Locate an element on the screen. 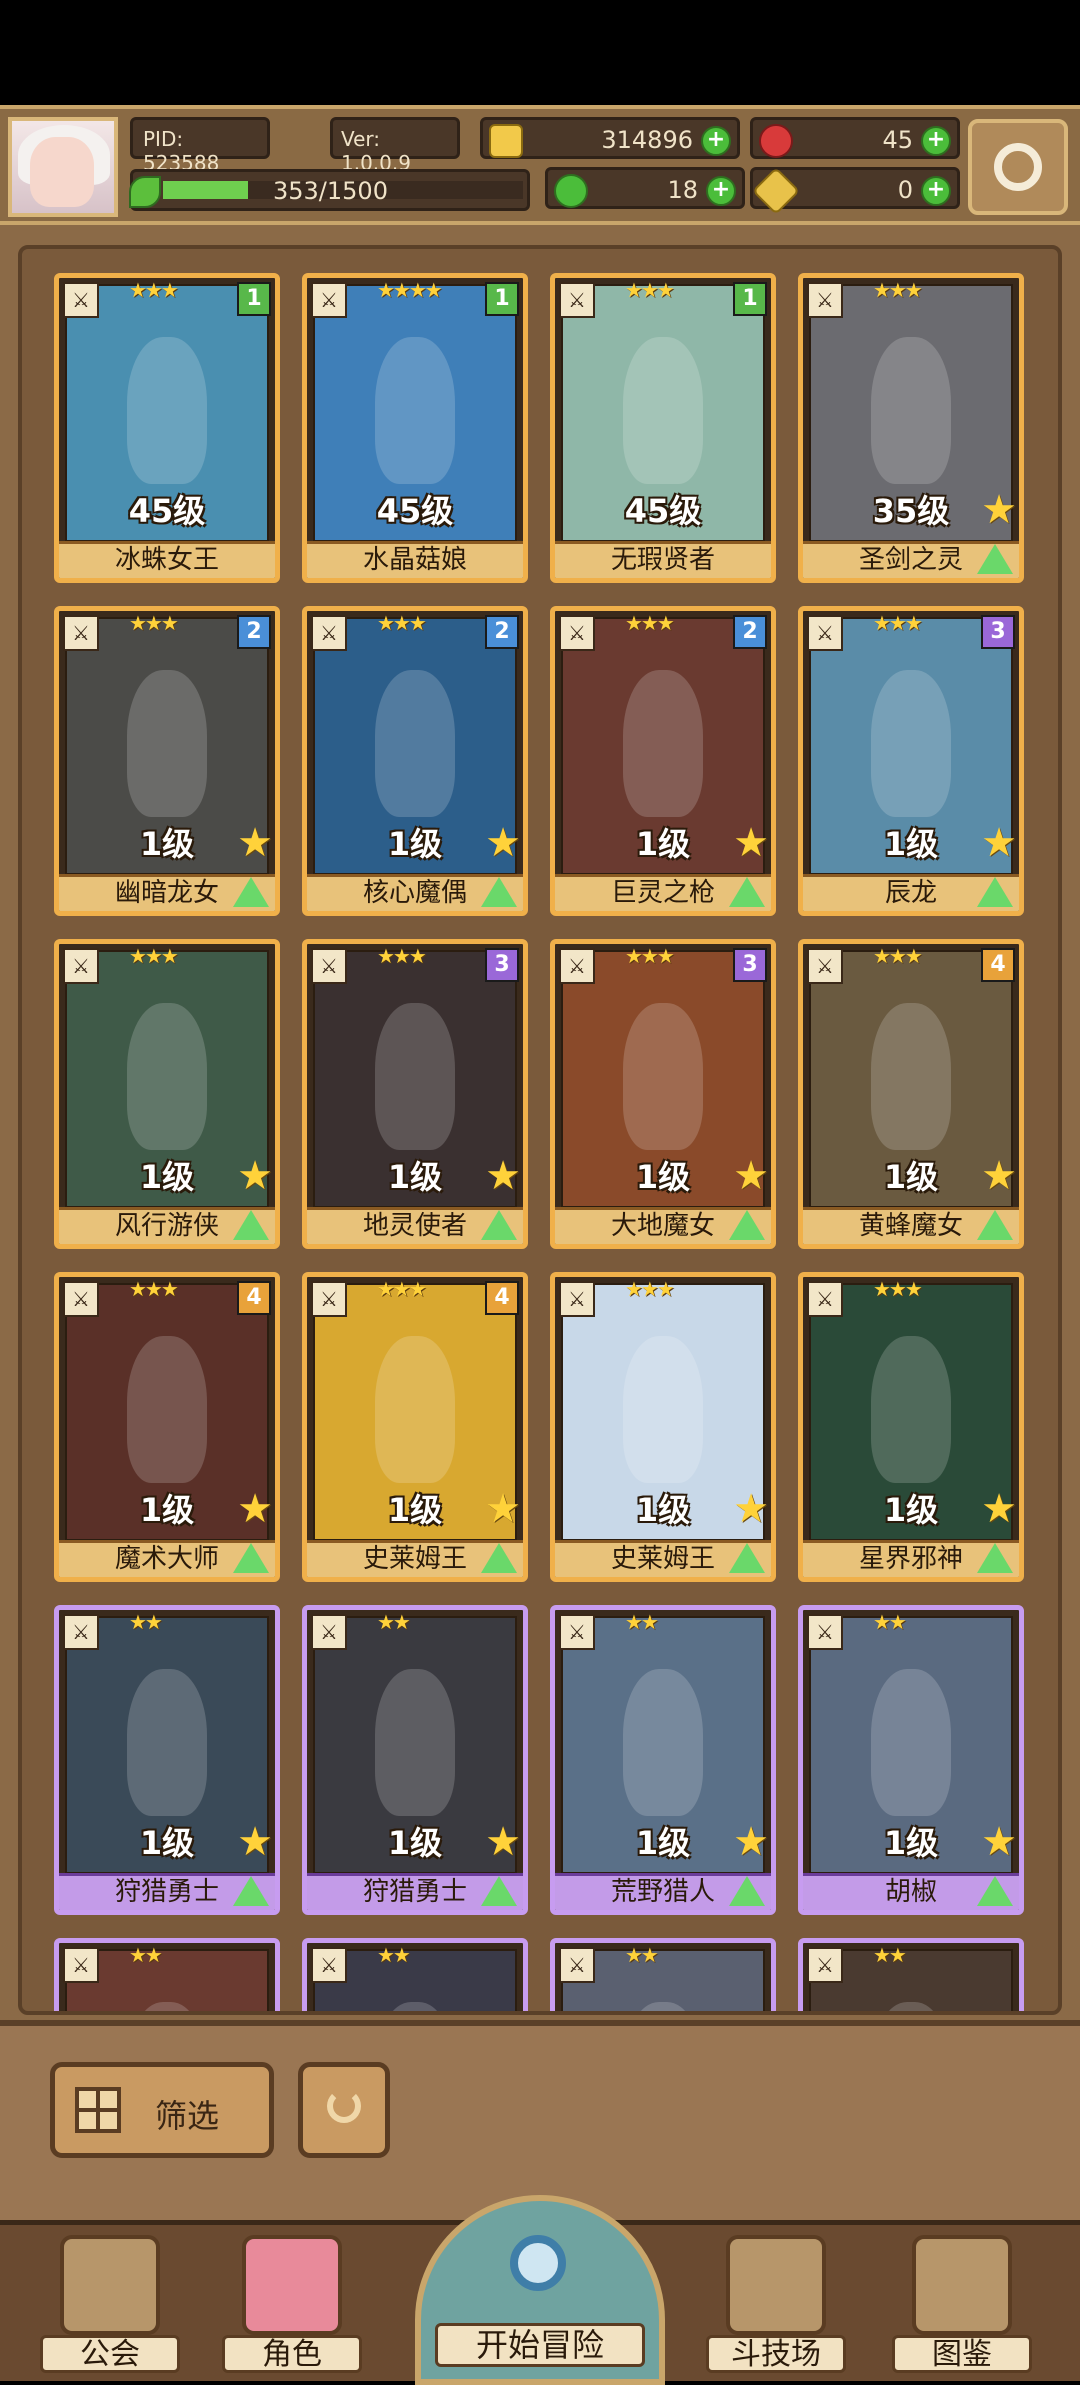  character-card: ⚔ ★★★ 1级 星界邪神 ★ is located at coordinates (911, 1427).